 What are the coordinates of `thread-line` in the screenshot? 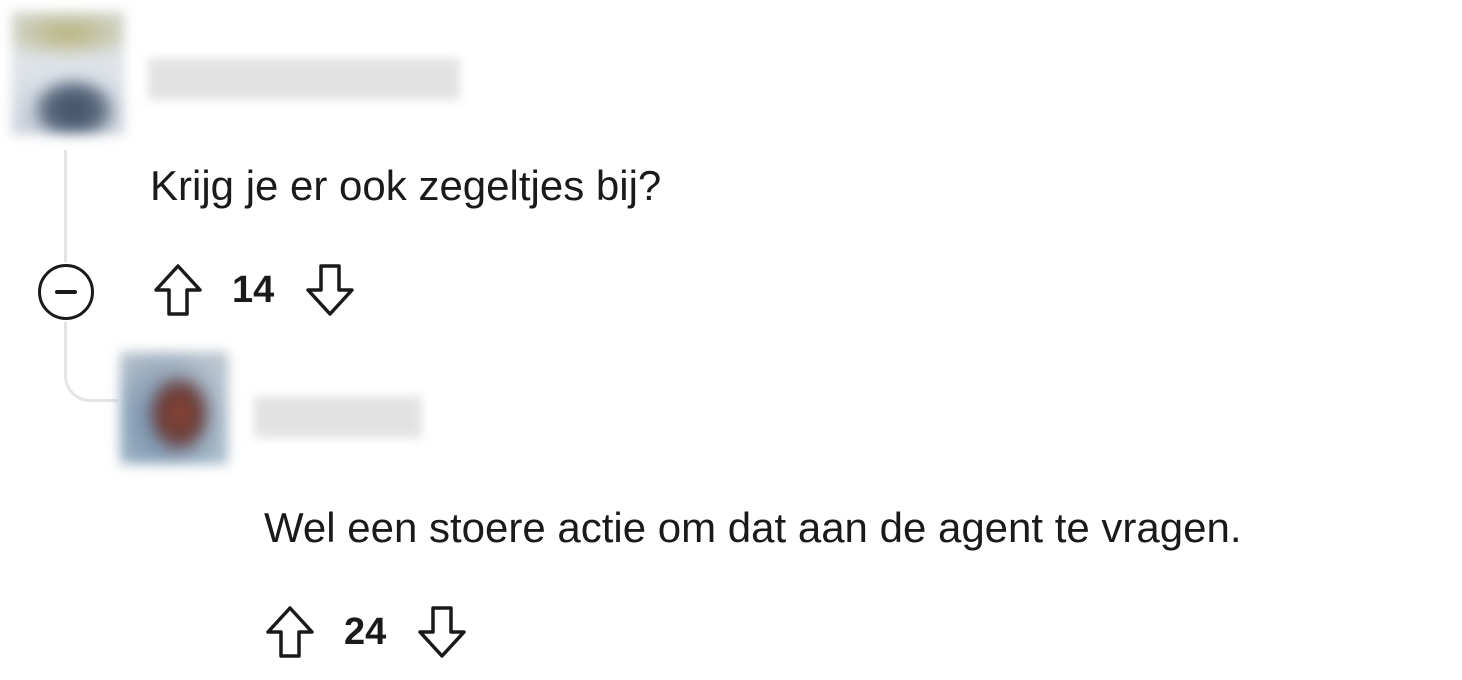 It's located at (65, 206).